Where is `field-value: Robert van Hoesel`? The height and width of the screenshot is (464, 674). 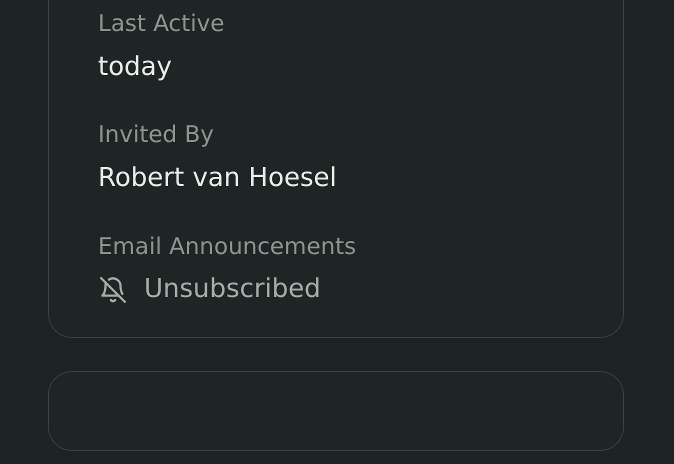 field-value: Robert van Hoesel is located at coordinates (218, 178).